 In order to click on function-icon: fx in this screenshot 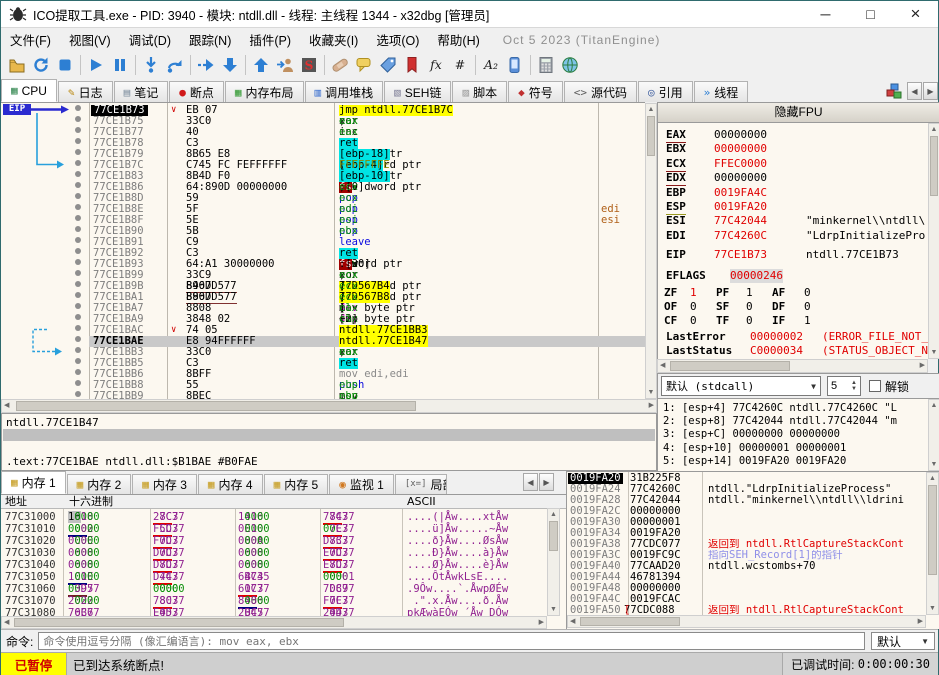, I will do `click(436, 65)`.